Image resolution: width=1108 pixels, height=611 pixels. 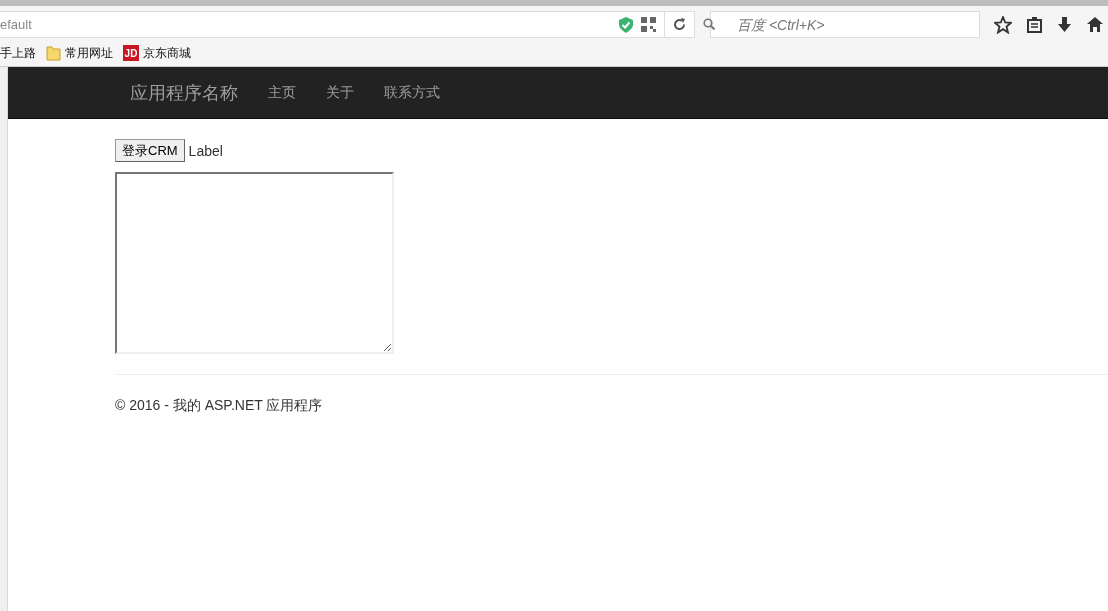 I want to click on qr-code-icon, so click(x=648, y=24).